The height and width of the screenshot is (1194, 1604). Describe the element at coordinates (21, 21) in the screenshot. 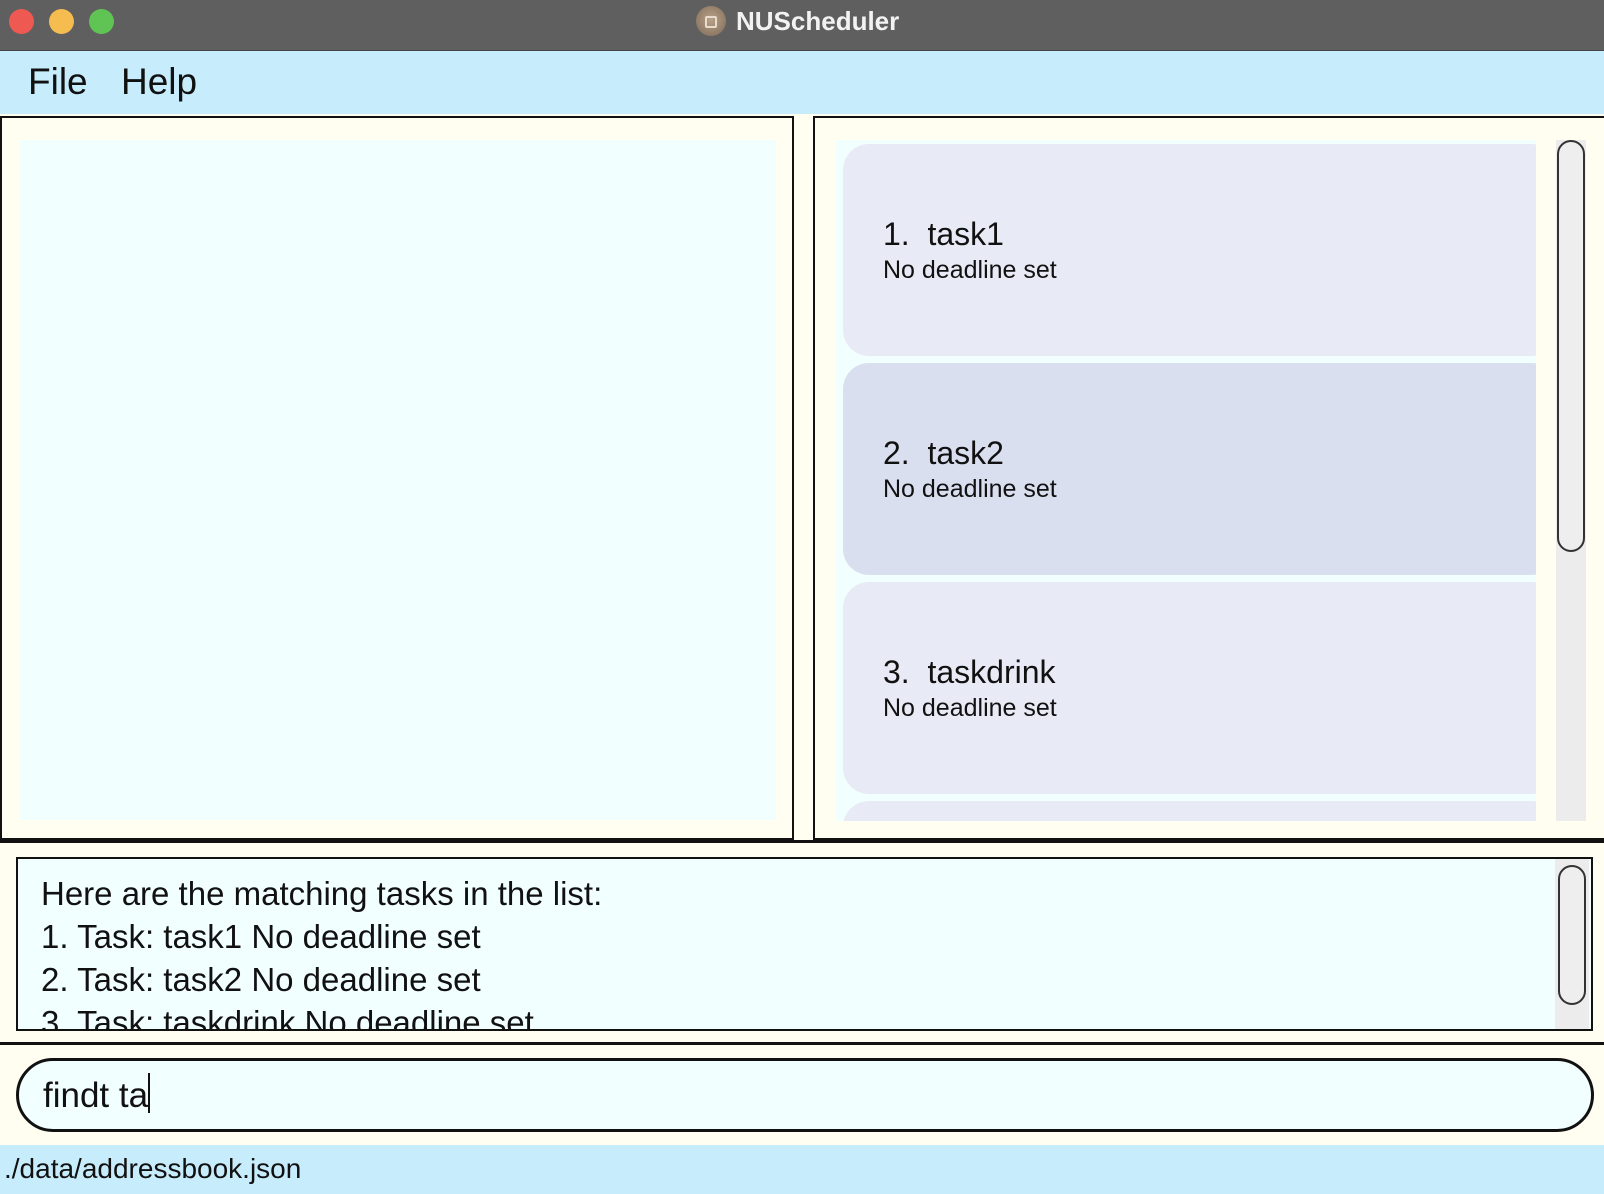

I see `close-window-button` at that location.